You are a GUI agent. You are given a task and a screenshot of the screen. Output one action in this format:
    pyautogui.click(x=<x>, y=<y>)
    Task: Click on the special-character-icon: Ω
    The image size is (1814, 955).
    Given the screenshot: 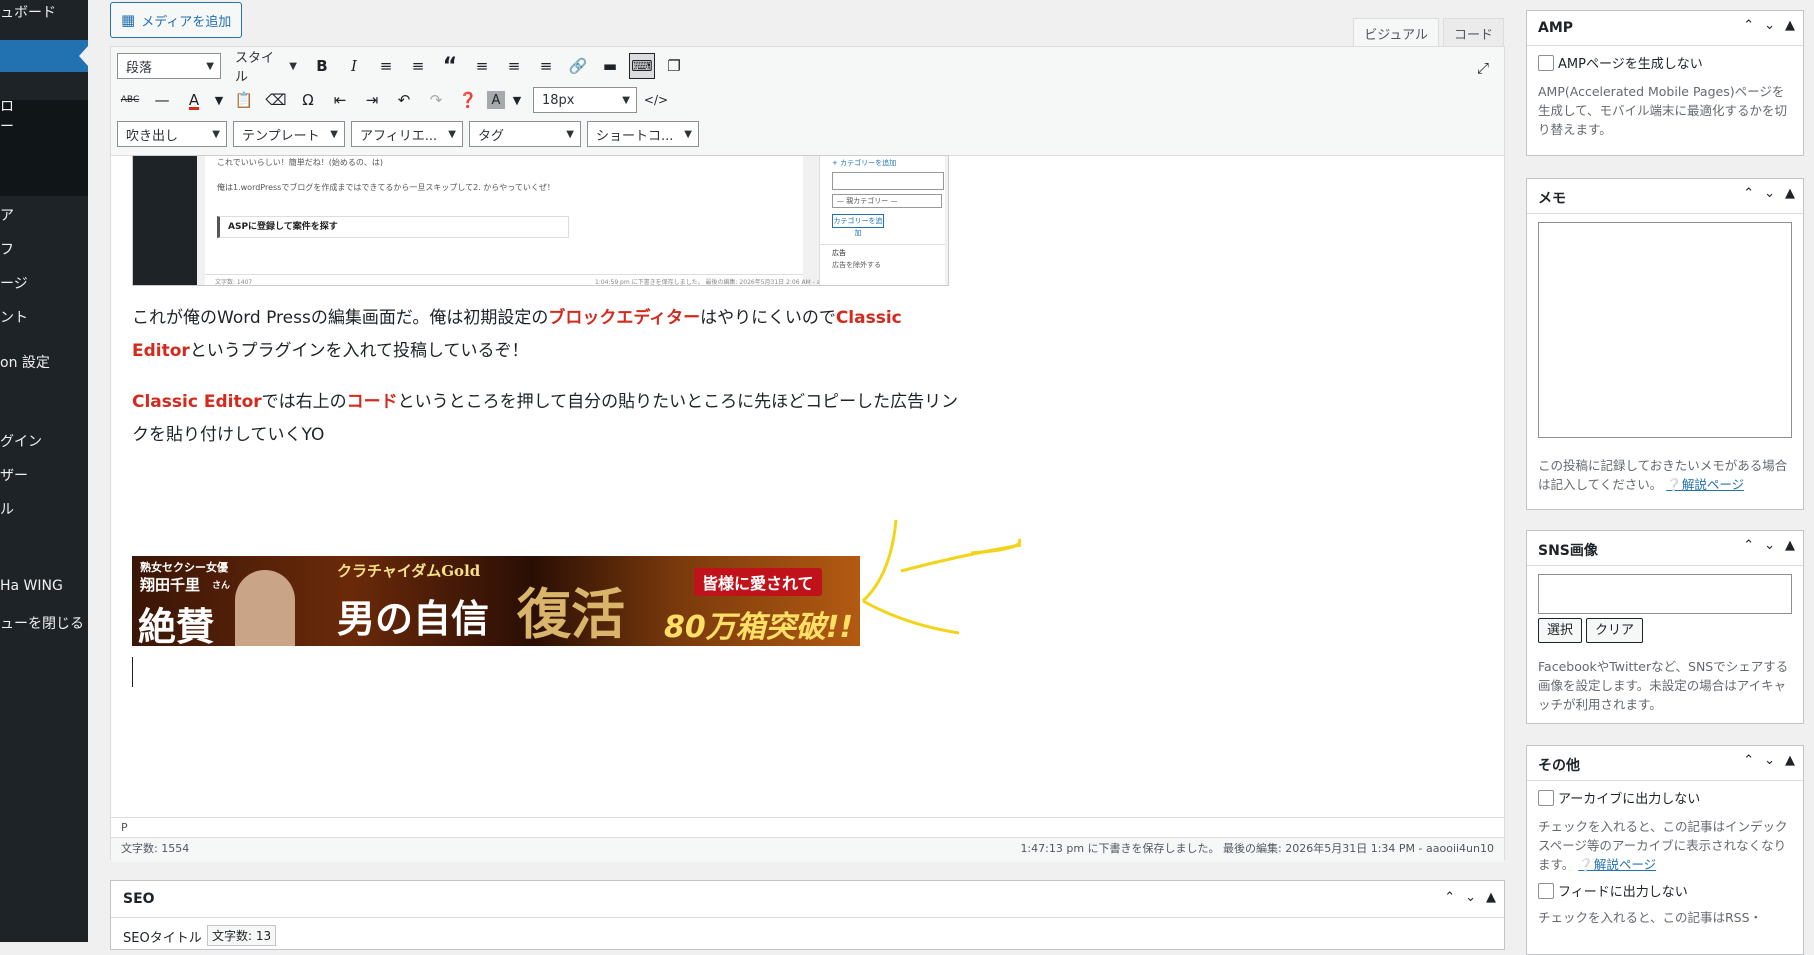 What is the action you would take?
    pyautogui.click(x=308, y=100)
    